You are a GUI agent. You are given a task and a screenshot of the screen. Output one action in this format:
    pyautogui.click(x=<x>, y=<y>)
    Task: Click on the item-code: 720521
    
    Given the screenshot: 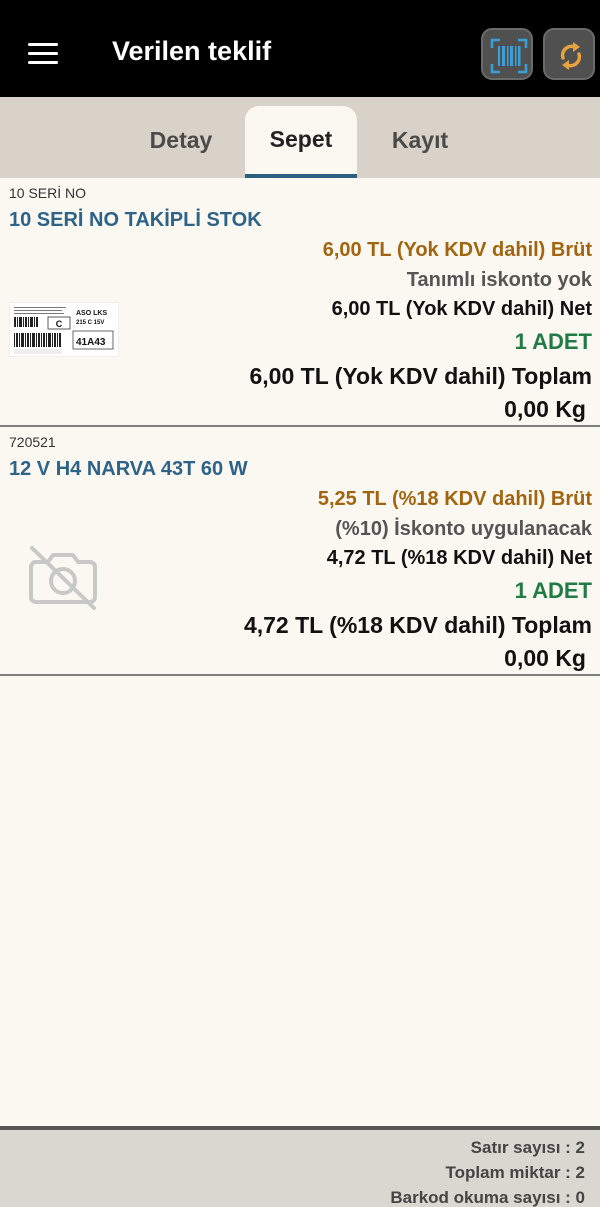 What is the action you would take?
    pyautogui.click(x=32, y=442)
    